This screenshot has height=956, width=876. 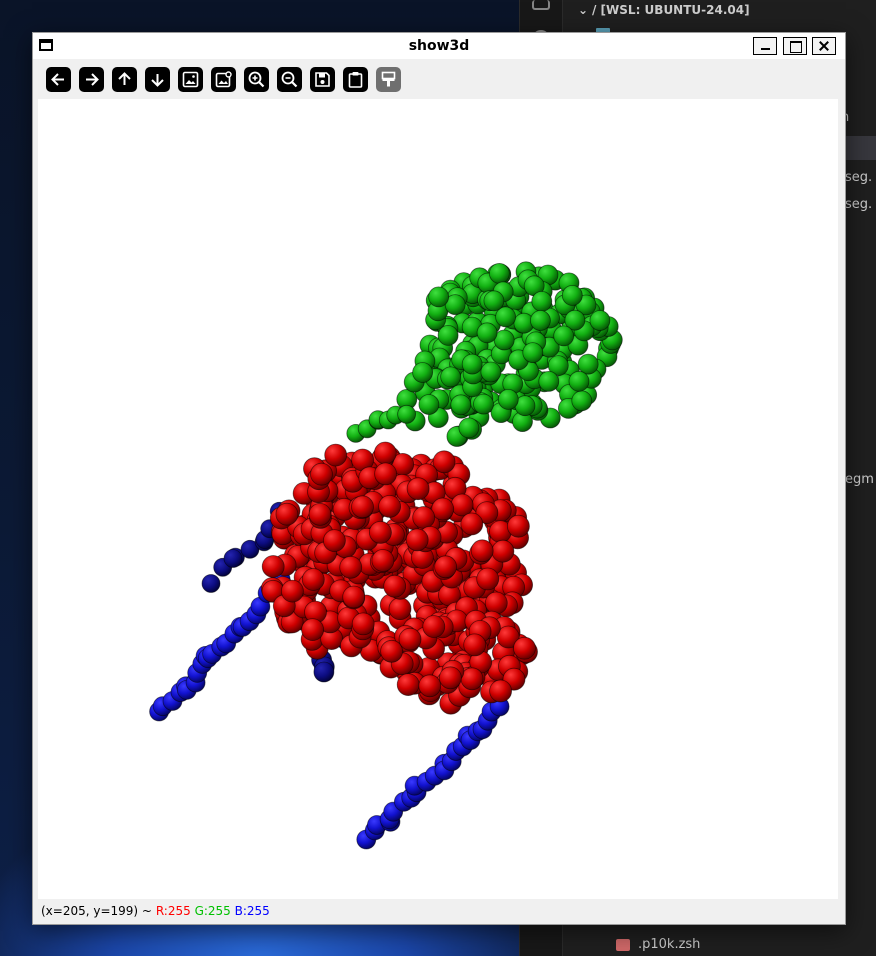 What do you see at coordinates (658, 944) in the screenshot?
I see `explorer-item: .p10k.zsh` at bounding box center [658, 944].